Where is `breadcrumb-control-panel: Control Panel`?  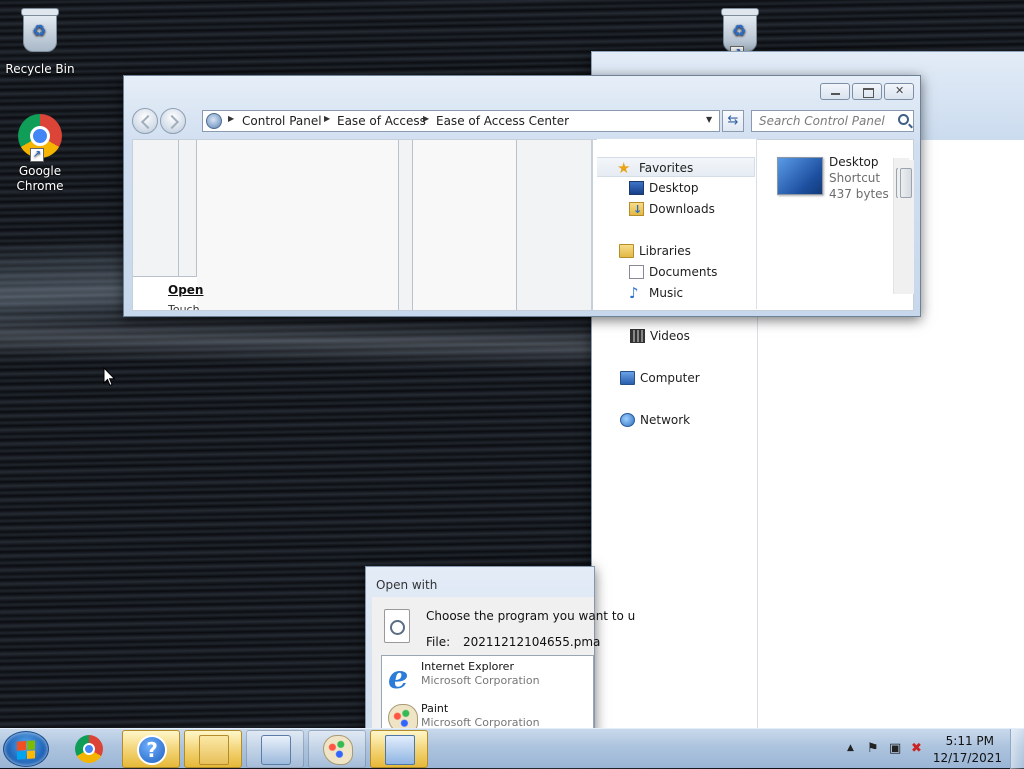
breadcrumb-control-panel: Control Panel is located at coordinates (282, 121).